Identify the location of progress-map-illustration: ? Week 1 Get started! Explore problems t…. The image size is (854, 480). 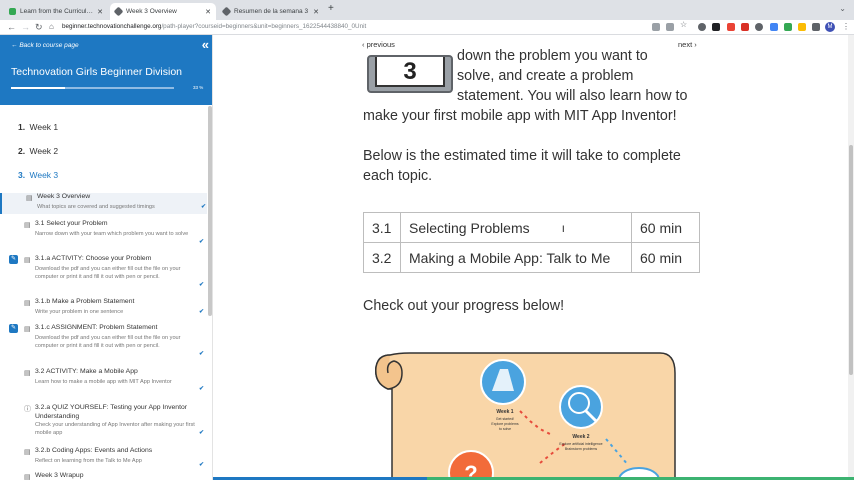
(525, 416).